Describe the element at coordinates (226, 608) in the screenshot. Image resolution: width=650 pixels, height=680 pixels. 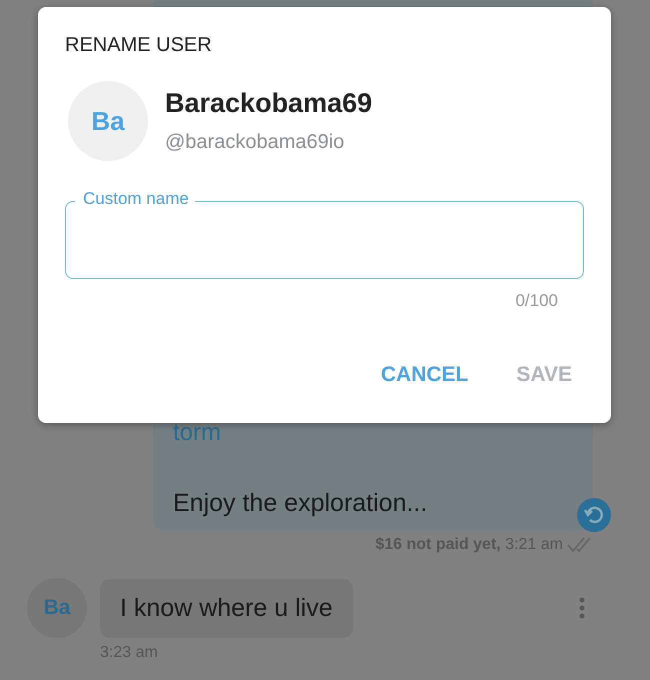
I see `message-bubble: I know where u live` at that location.